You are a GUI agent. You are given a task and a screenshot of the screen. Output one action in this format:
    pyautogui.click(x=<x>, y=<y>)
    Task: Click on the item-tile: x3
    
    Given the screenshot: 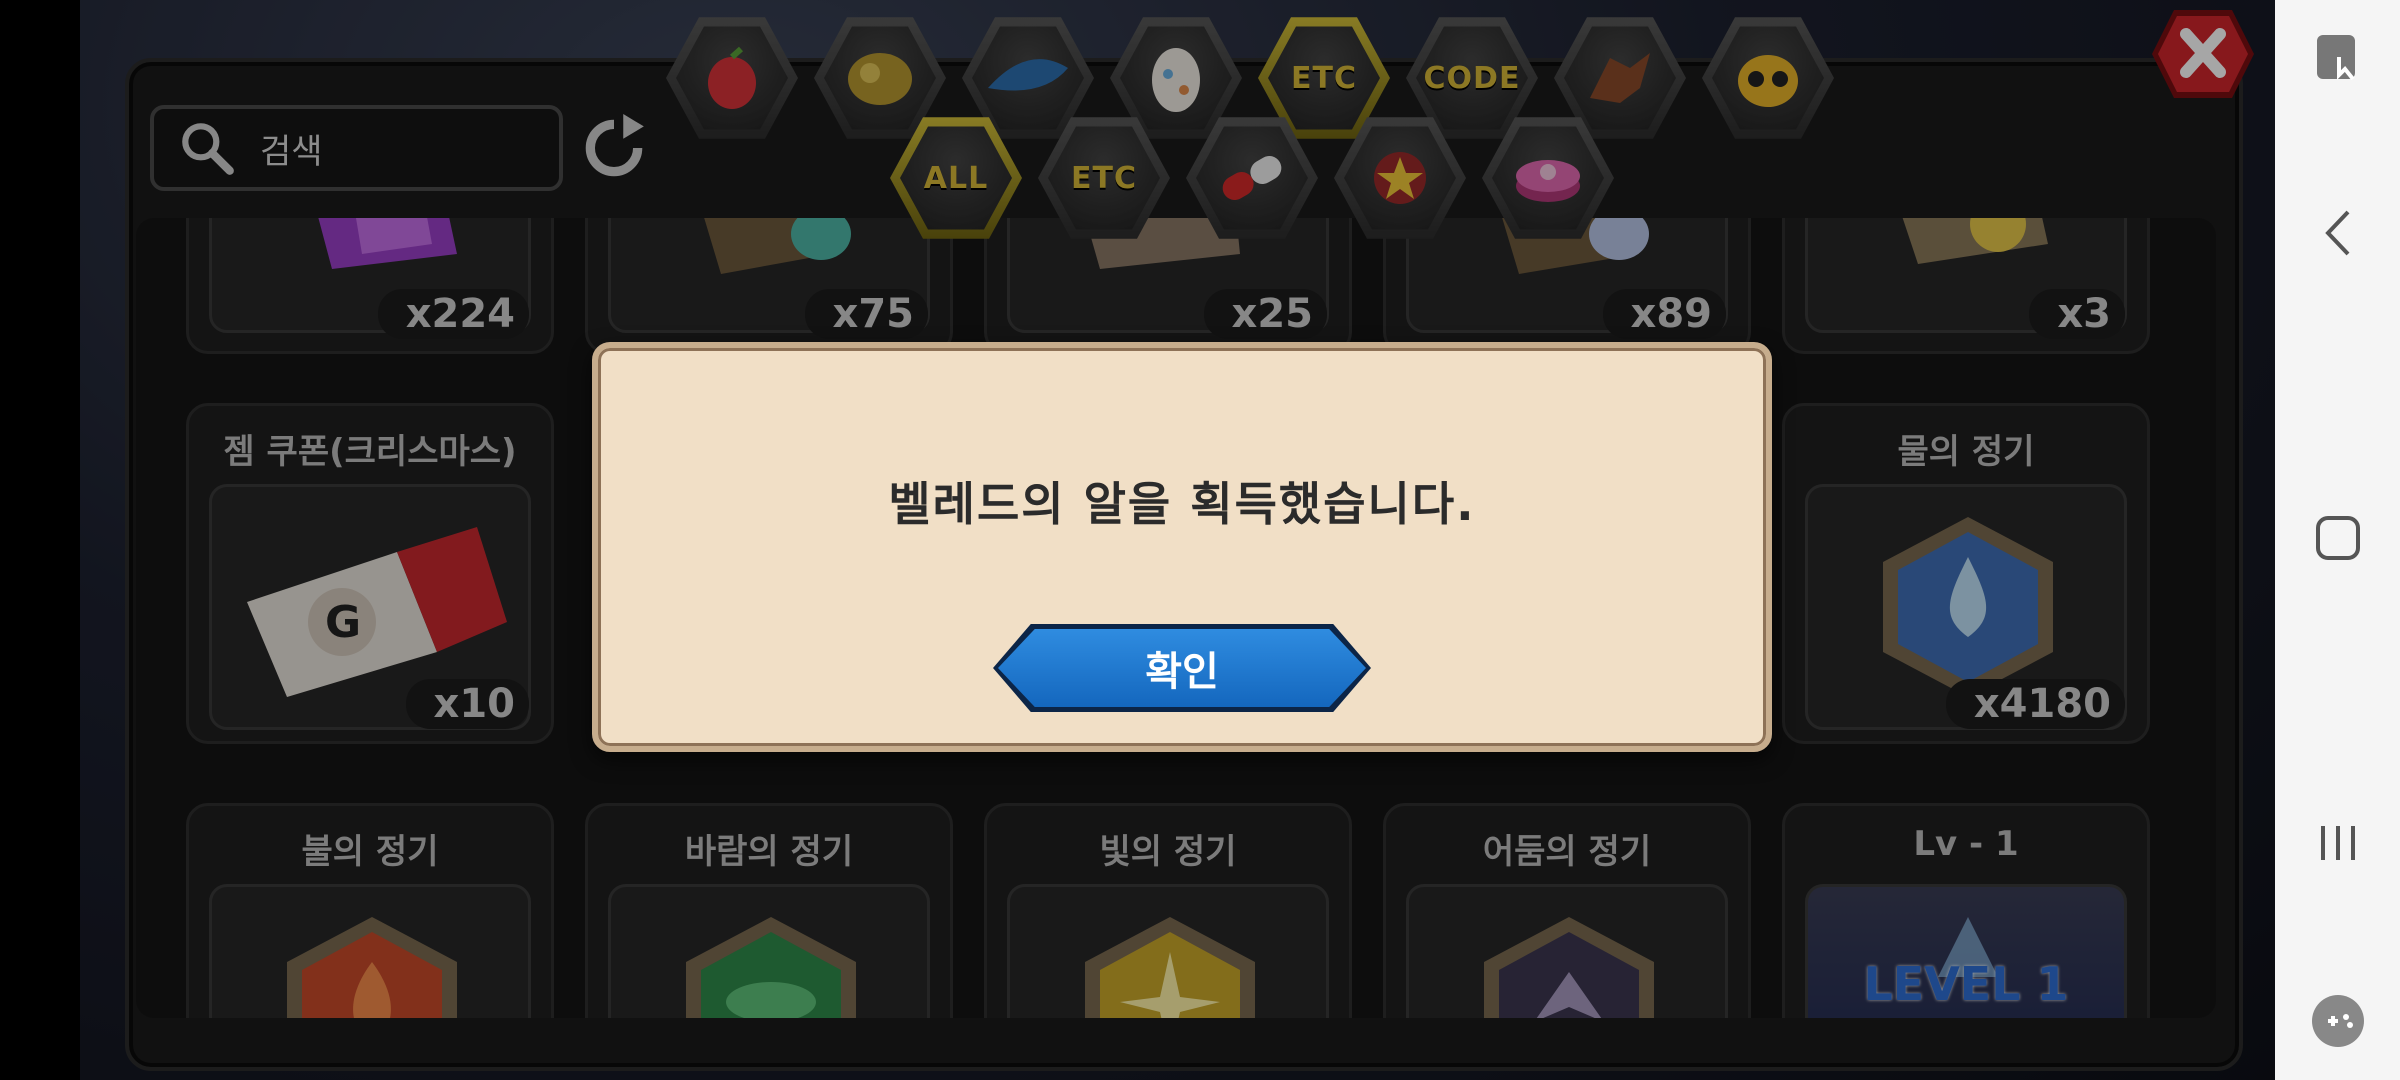 What is the action you would take?
    pyautogui.click(x=1966, y=286)
    